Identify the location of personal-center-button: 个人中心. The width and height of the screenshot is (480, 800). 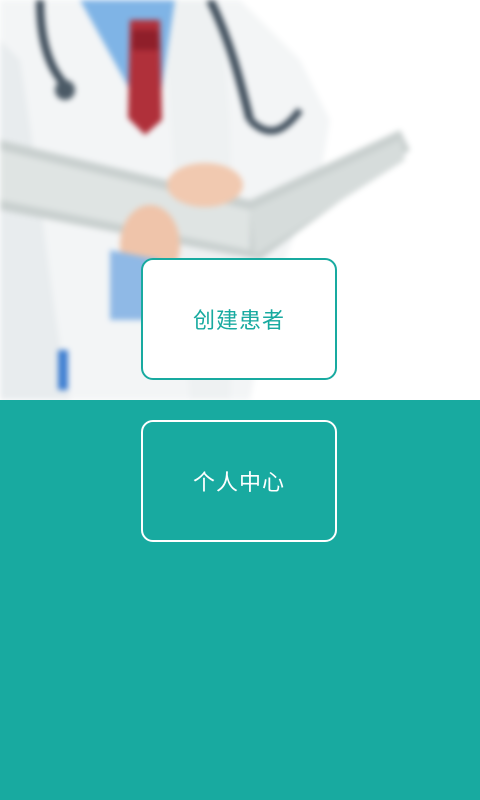
(239, 481).